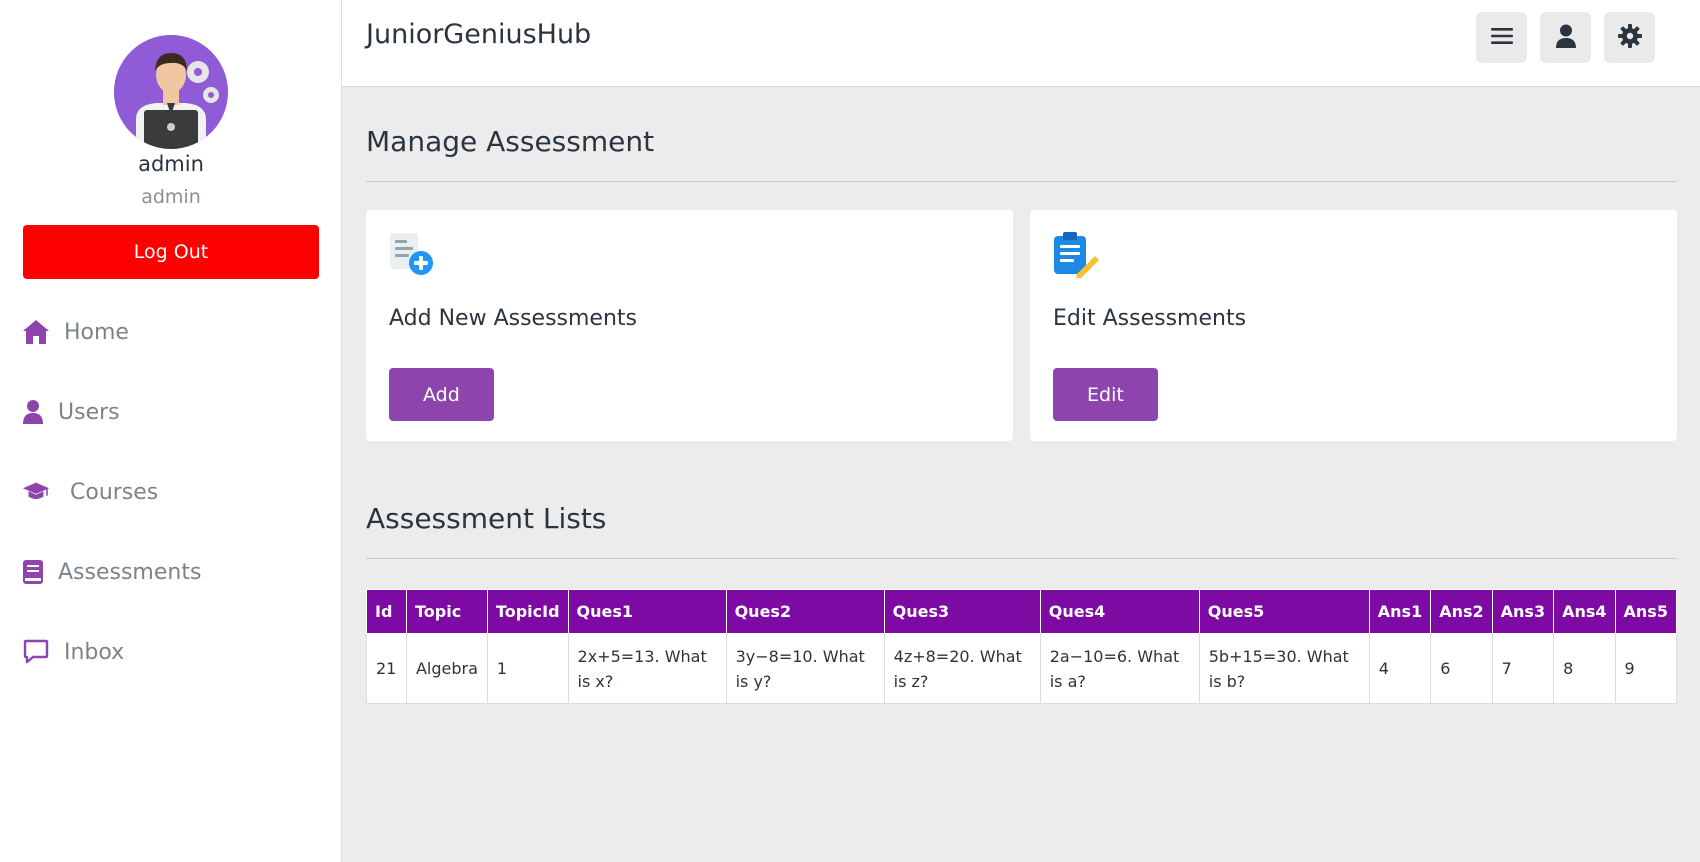  I want to click on app-brand: JuniorGeniusHub, so click(479, 34).